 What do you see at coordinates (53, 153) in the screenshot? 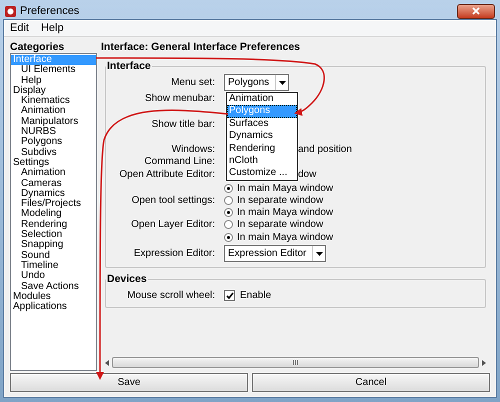
I see `category-item: Subdivs` at bounding box center [53, 153].